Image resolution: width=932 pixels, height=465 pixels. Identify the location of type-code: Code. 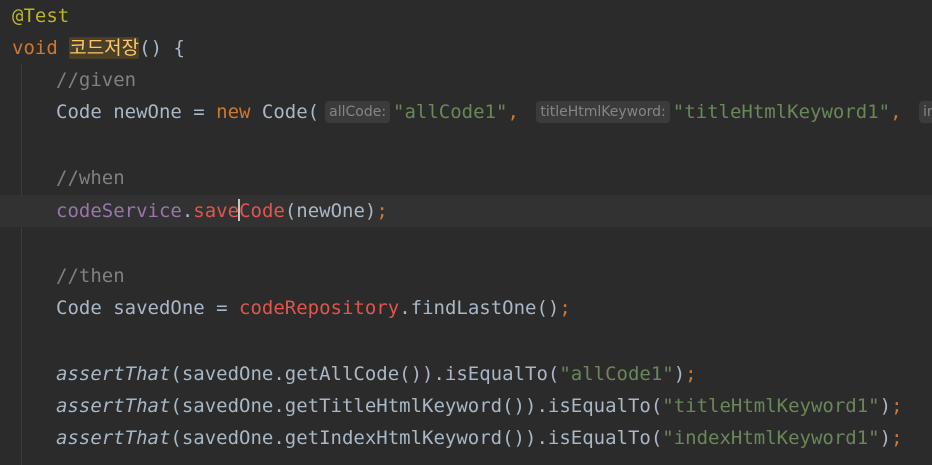
(79, 112).